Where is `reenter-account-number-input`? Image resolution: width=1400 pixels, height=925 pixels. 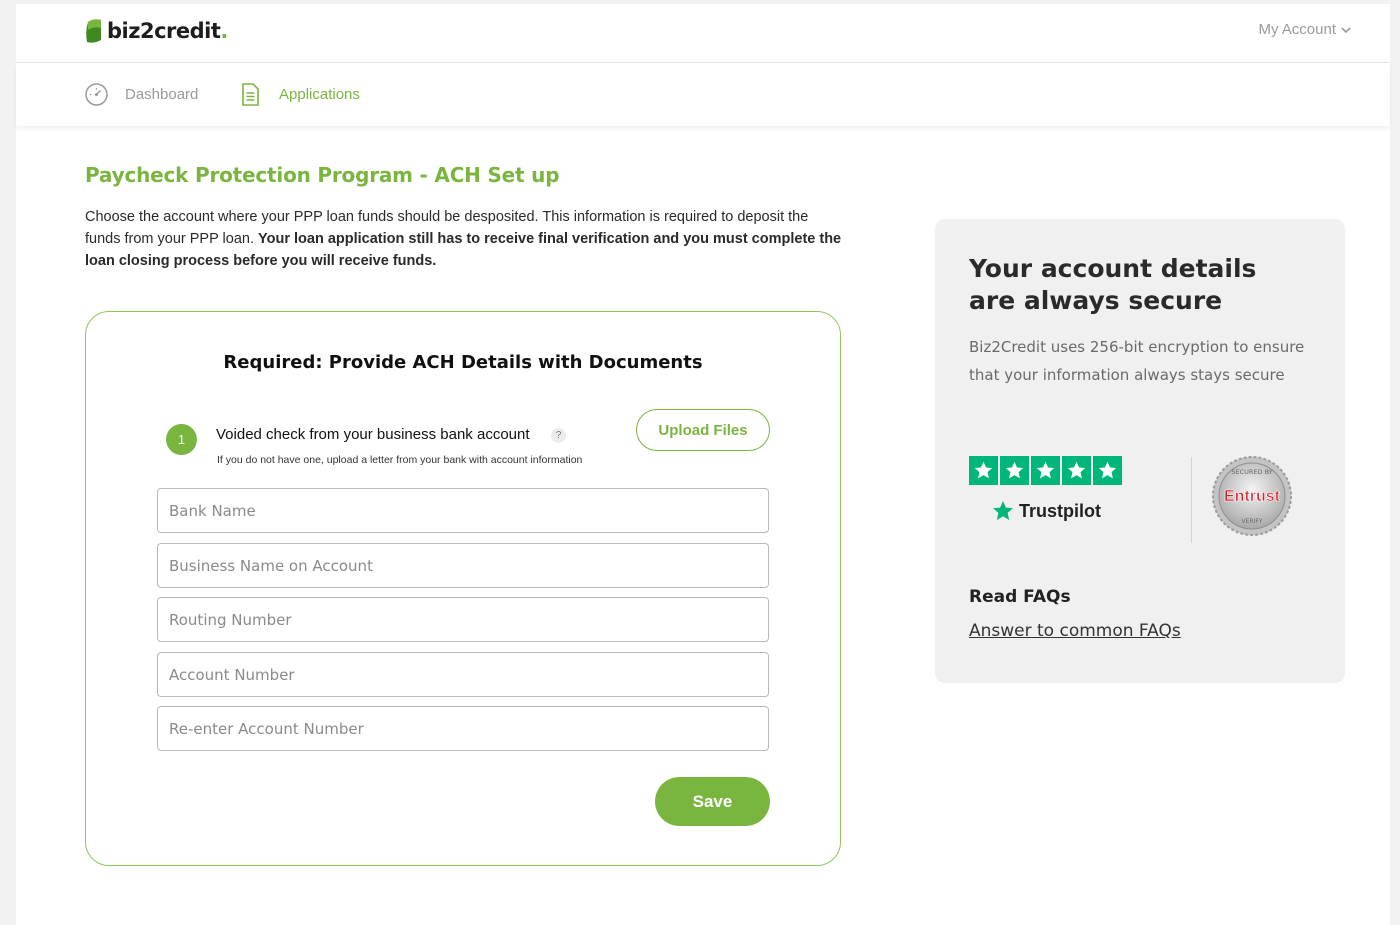 reenter-account-number-input is located at coordinates (463, 728).